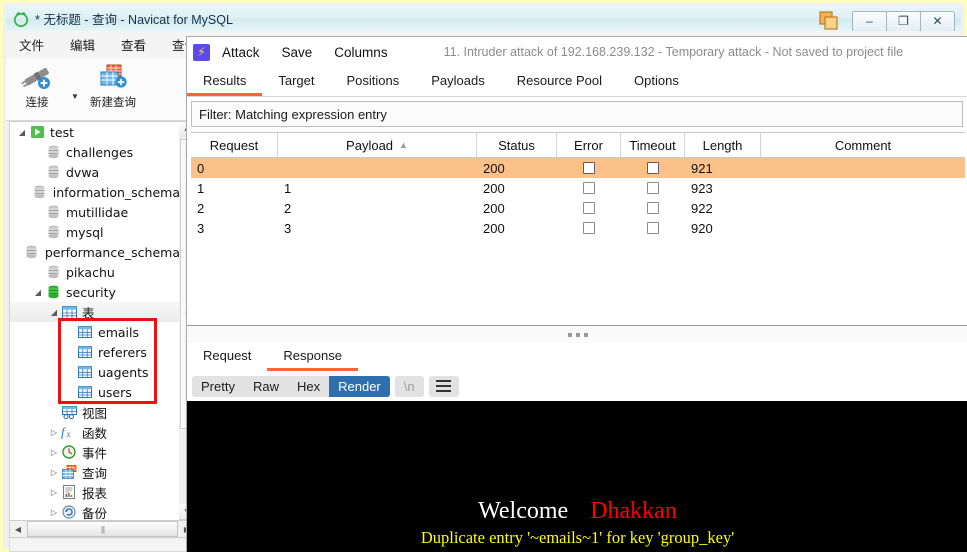 The height and width of the screenshot is (552, 967). Describe the element at coordinates (297, 52) in the screenshot. I see `save-menu: Save` at that location.